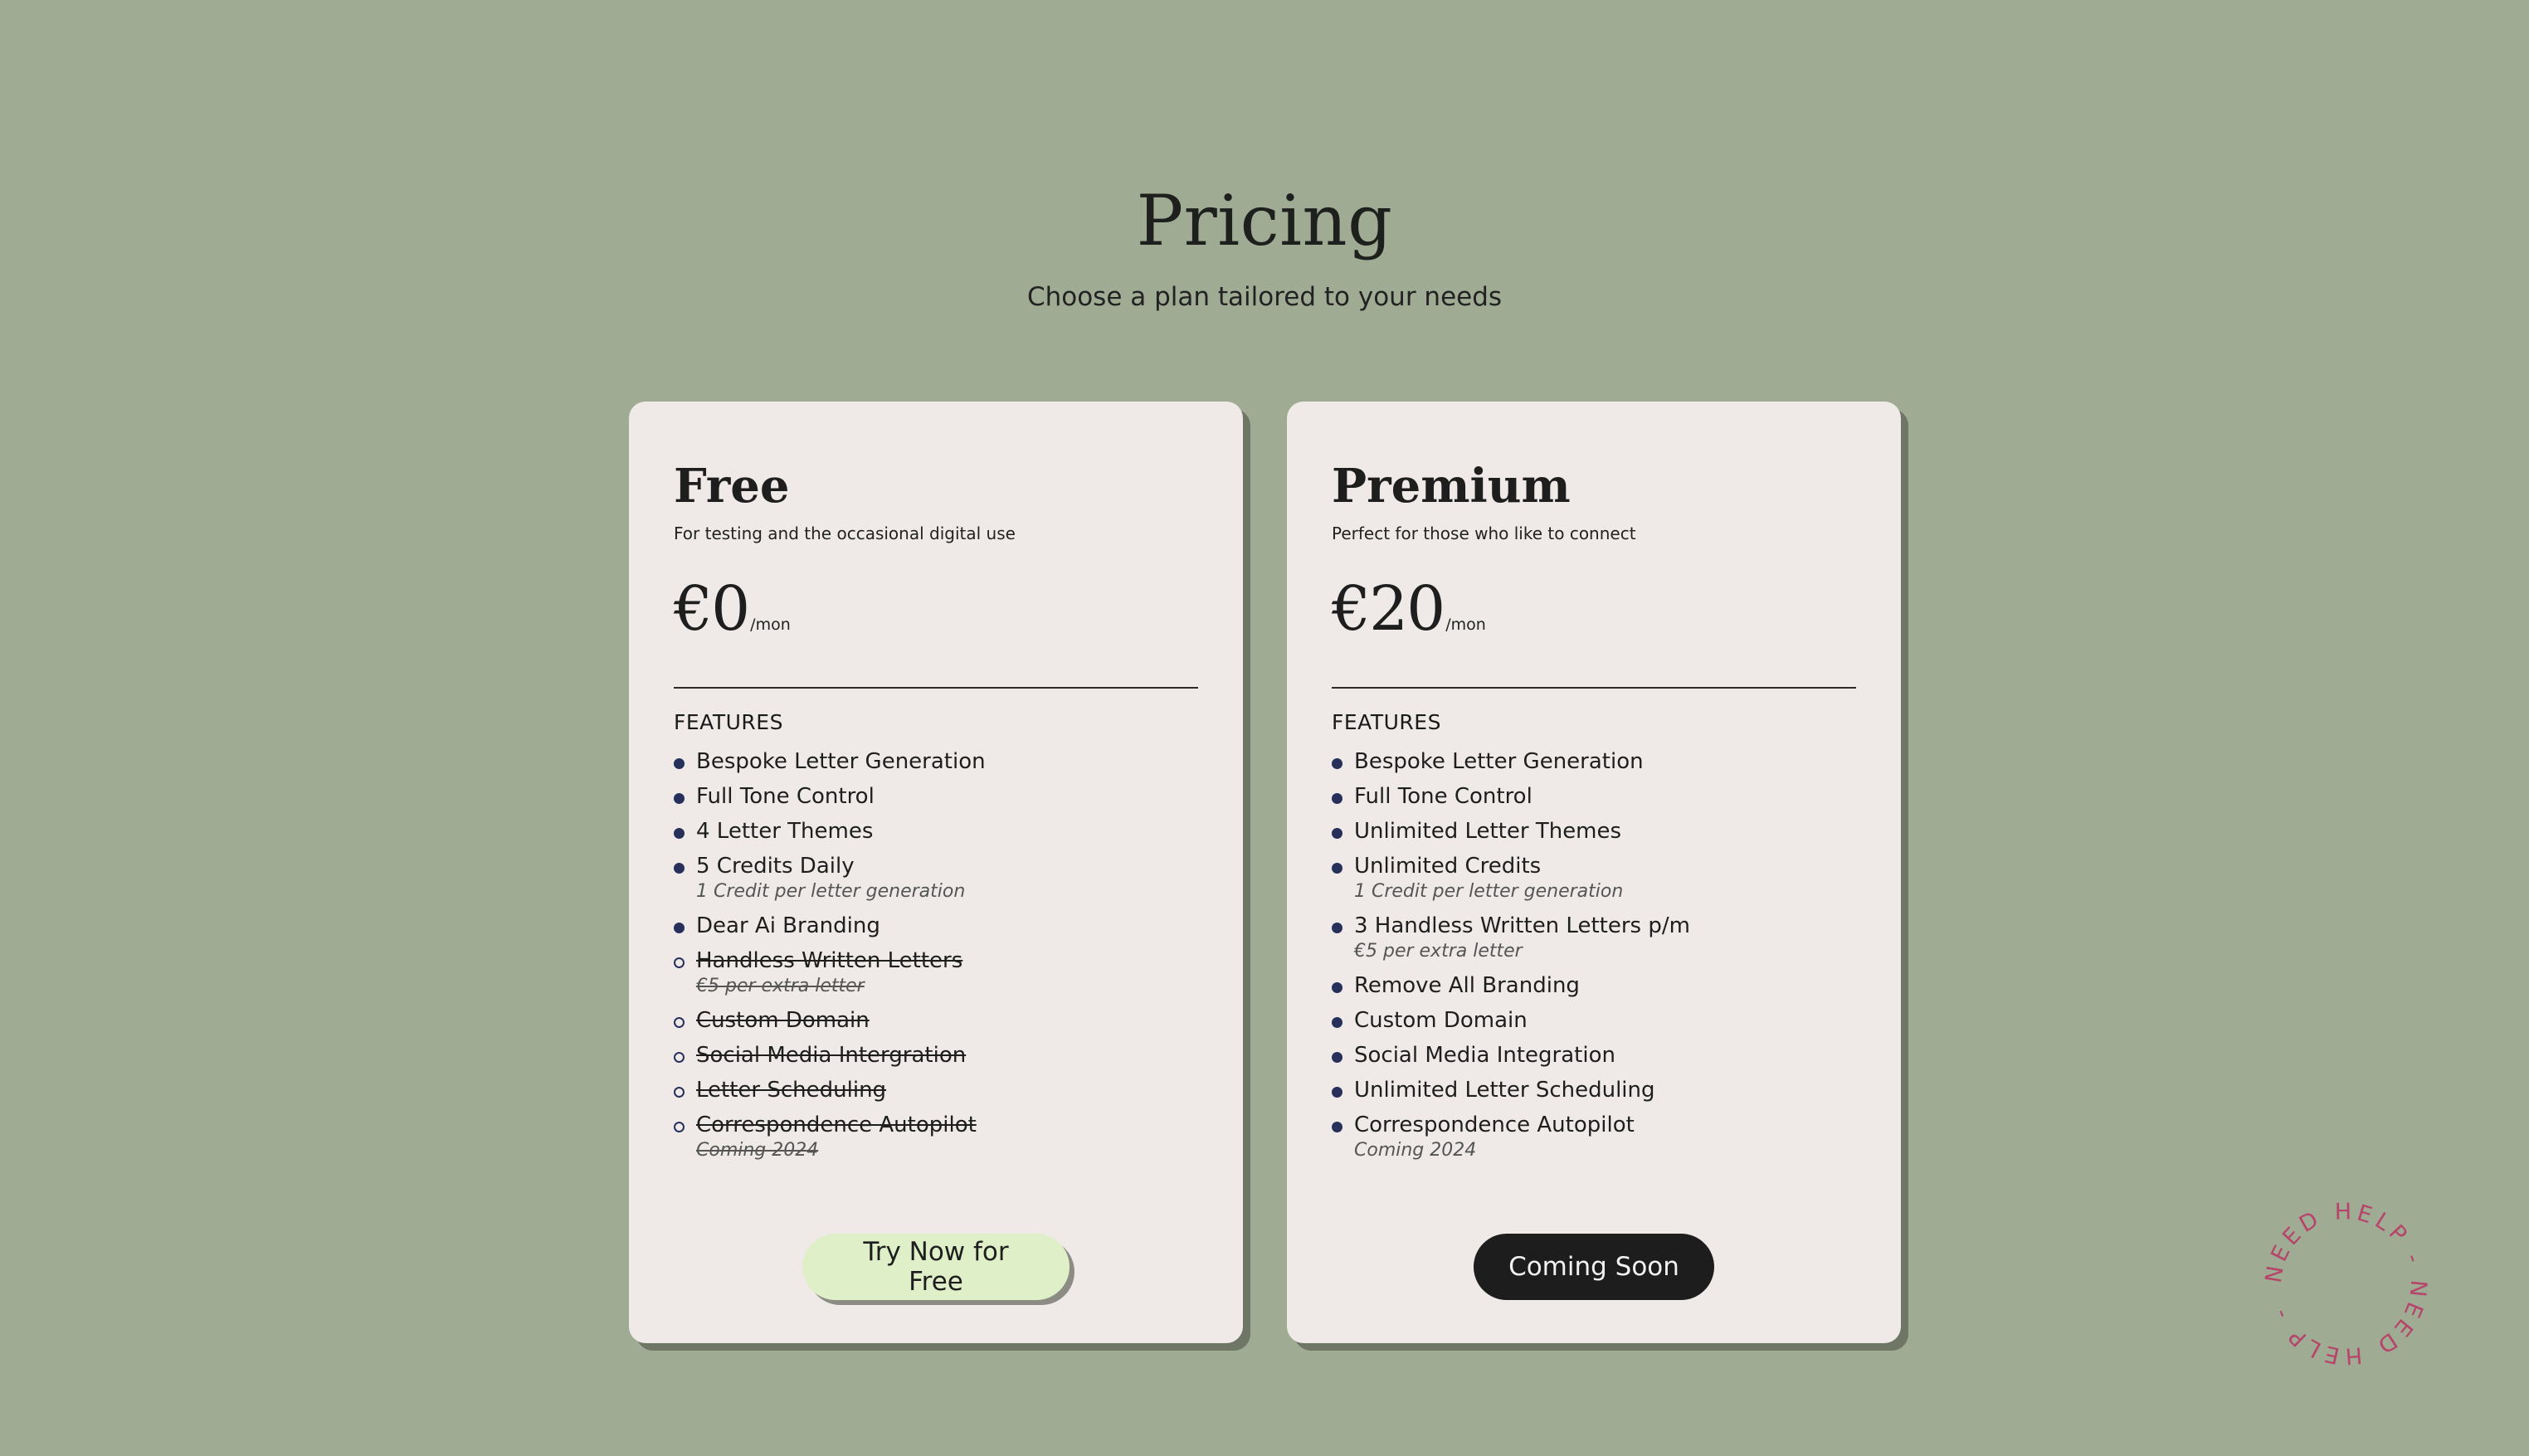 The height and width of the screenshot is (1456, 2529). Describe the element at coordinates (732, 486) in the screenshot. I see `plan-name: Free` at that location.